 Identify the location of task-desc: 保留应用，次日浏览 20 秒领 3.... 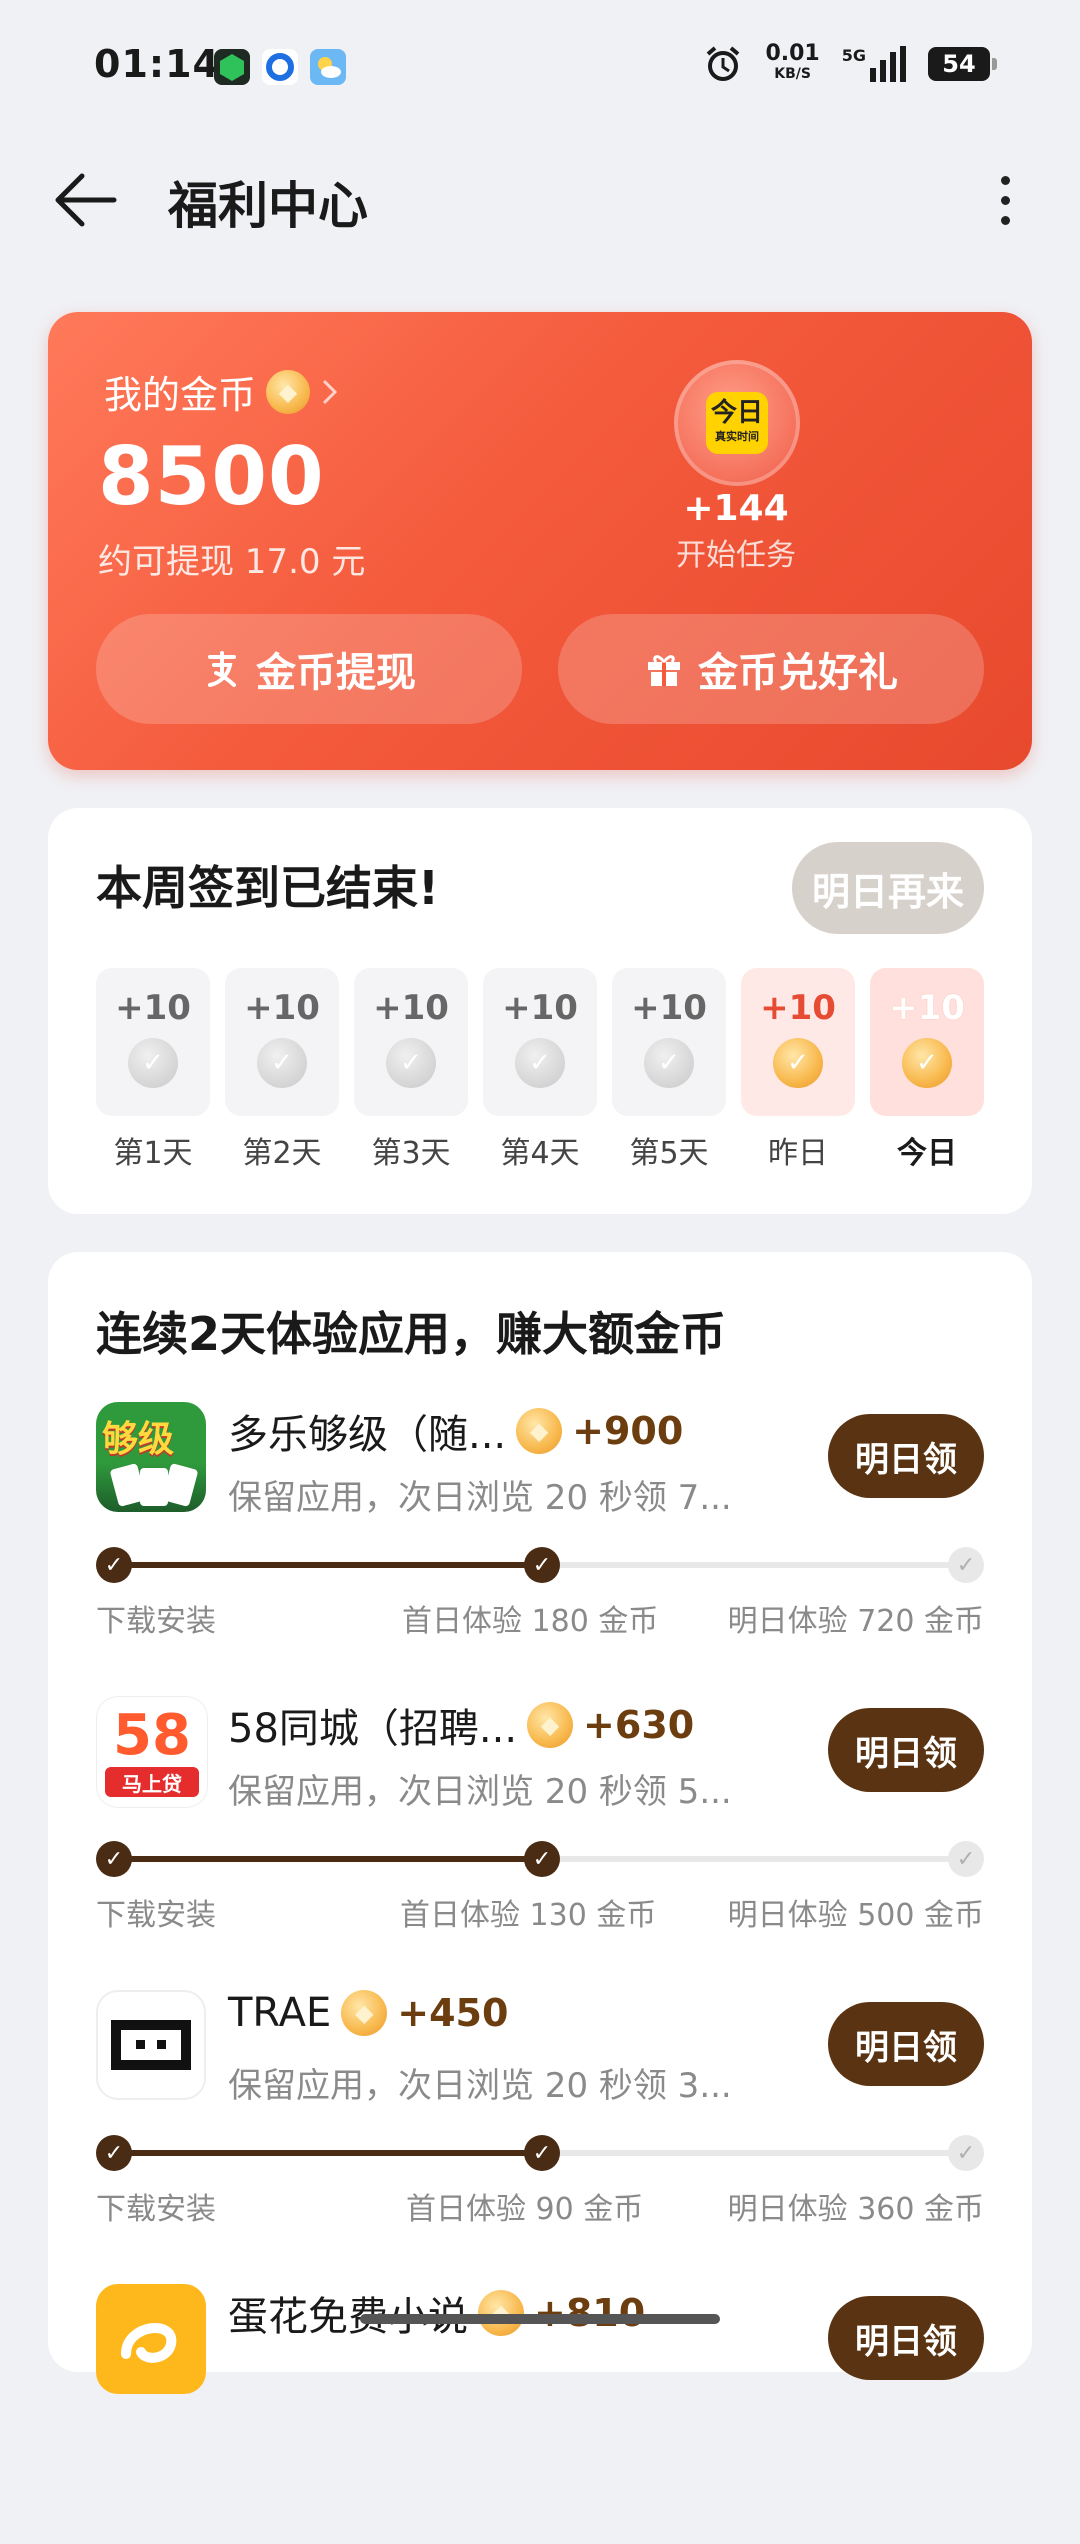
(480, 2086).